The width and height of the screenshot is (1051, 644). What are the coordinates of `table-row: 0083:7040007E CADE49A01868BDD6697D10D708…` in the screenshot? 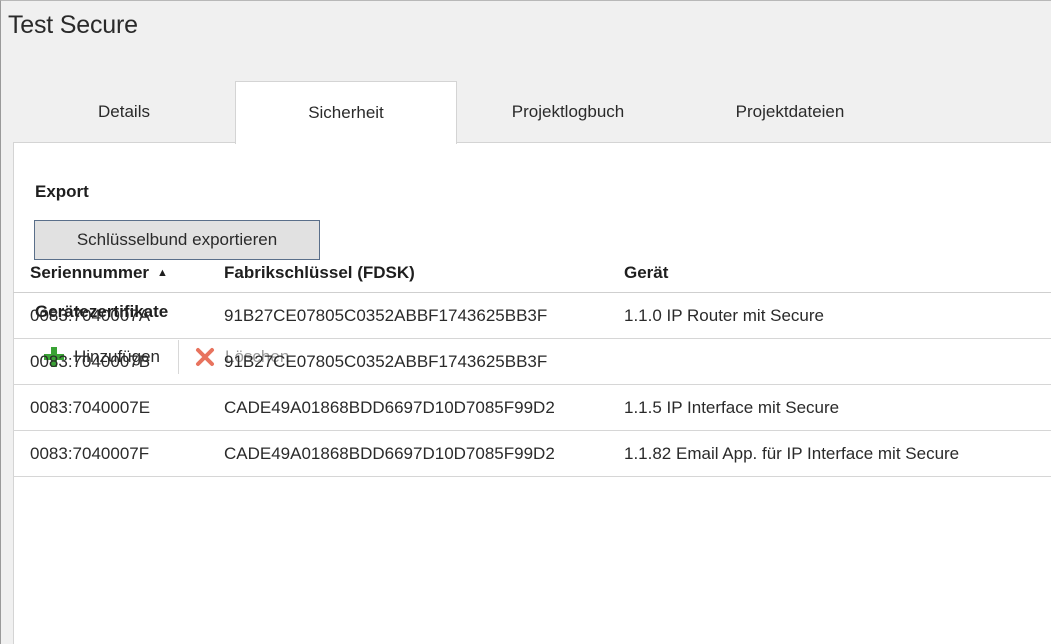 It's located at (532, 408).